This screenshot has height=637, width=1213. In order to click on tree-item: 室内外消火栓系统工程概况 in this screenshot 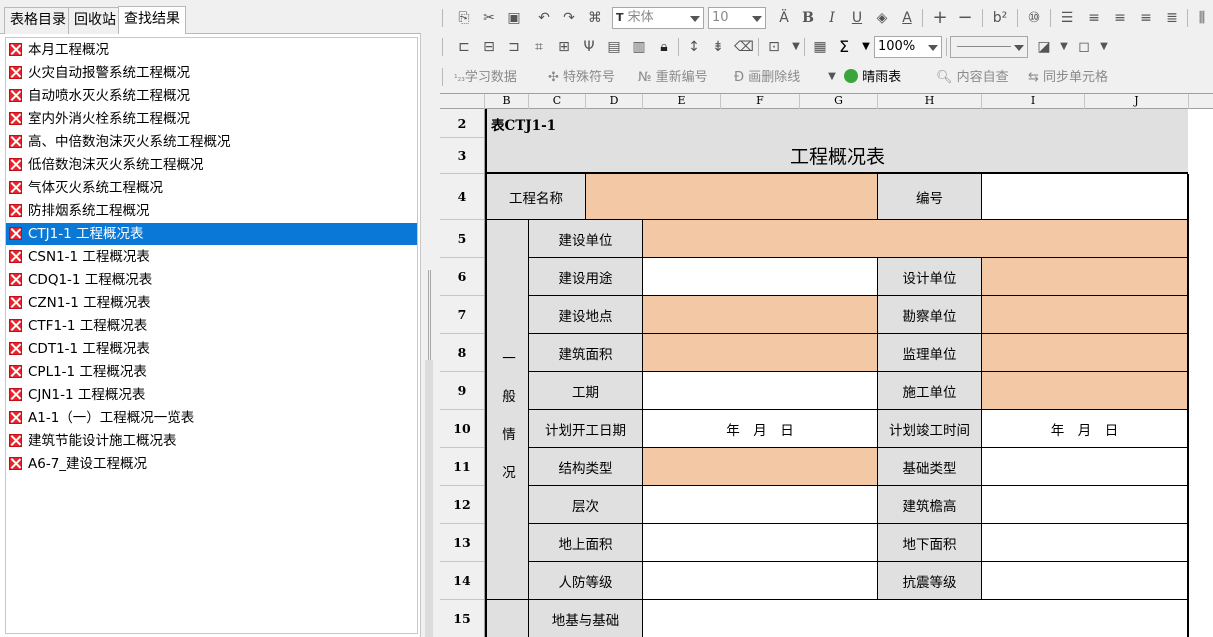, I will do `click(211, 119)`.